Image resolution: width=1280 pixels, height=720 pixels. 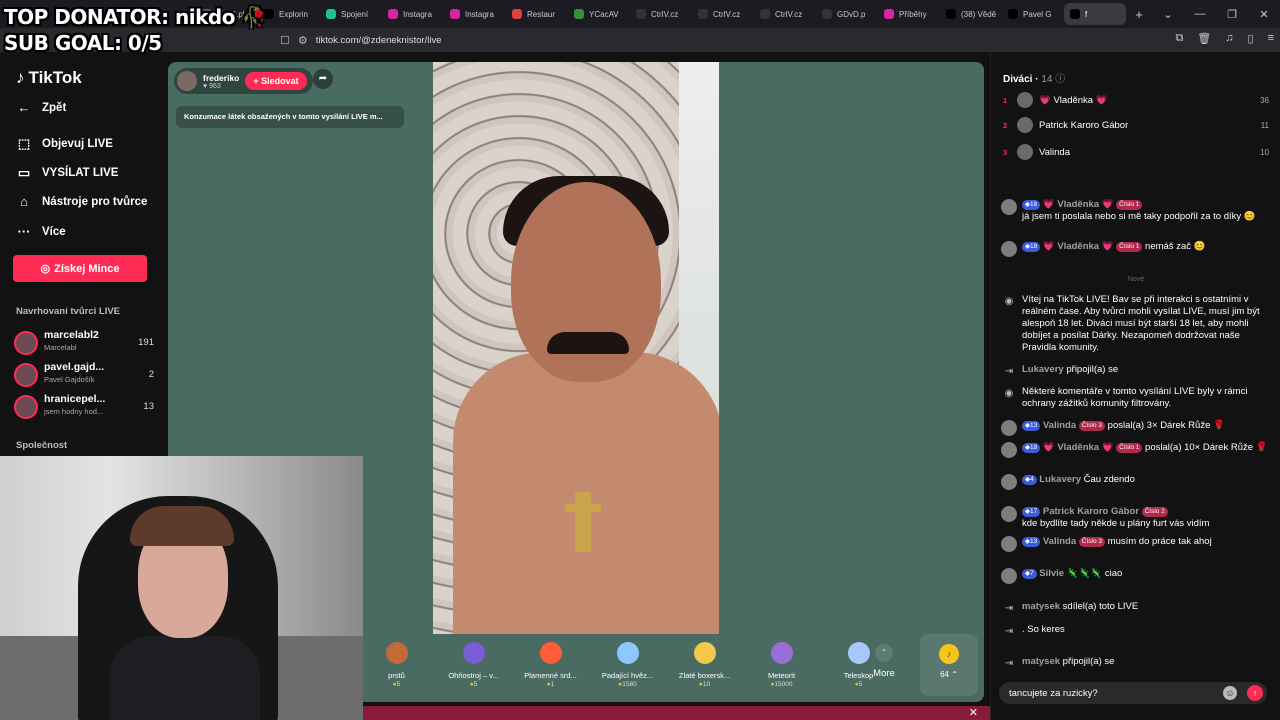 What do you see at coordinates (1179, 38) in the screenshot?
I see `extensions-icon: ⧉` at bounding box center [1179, 38].